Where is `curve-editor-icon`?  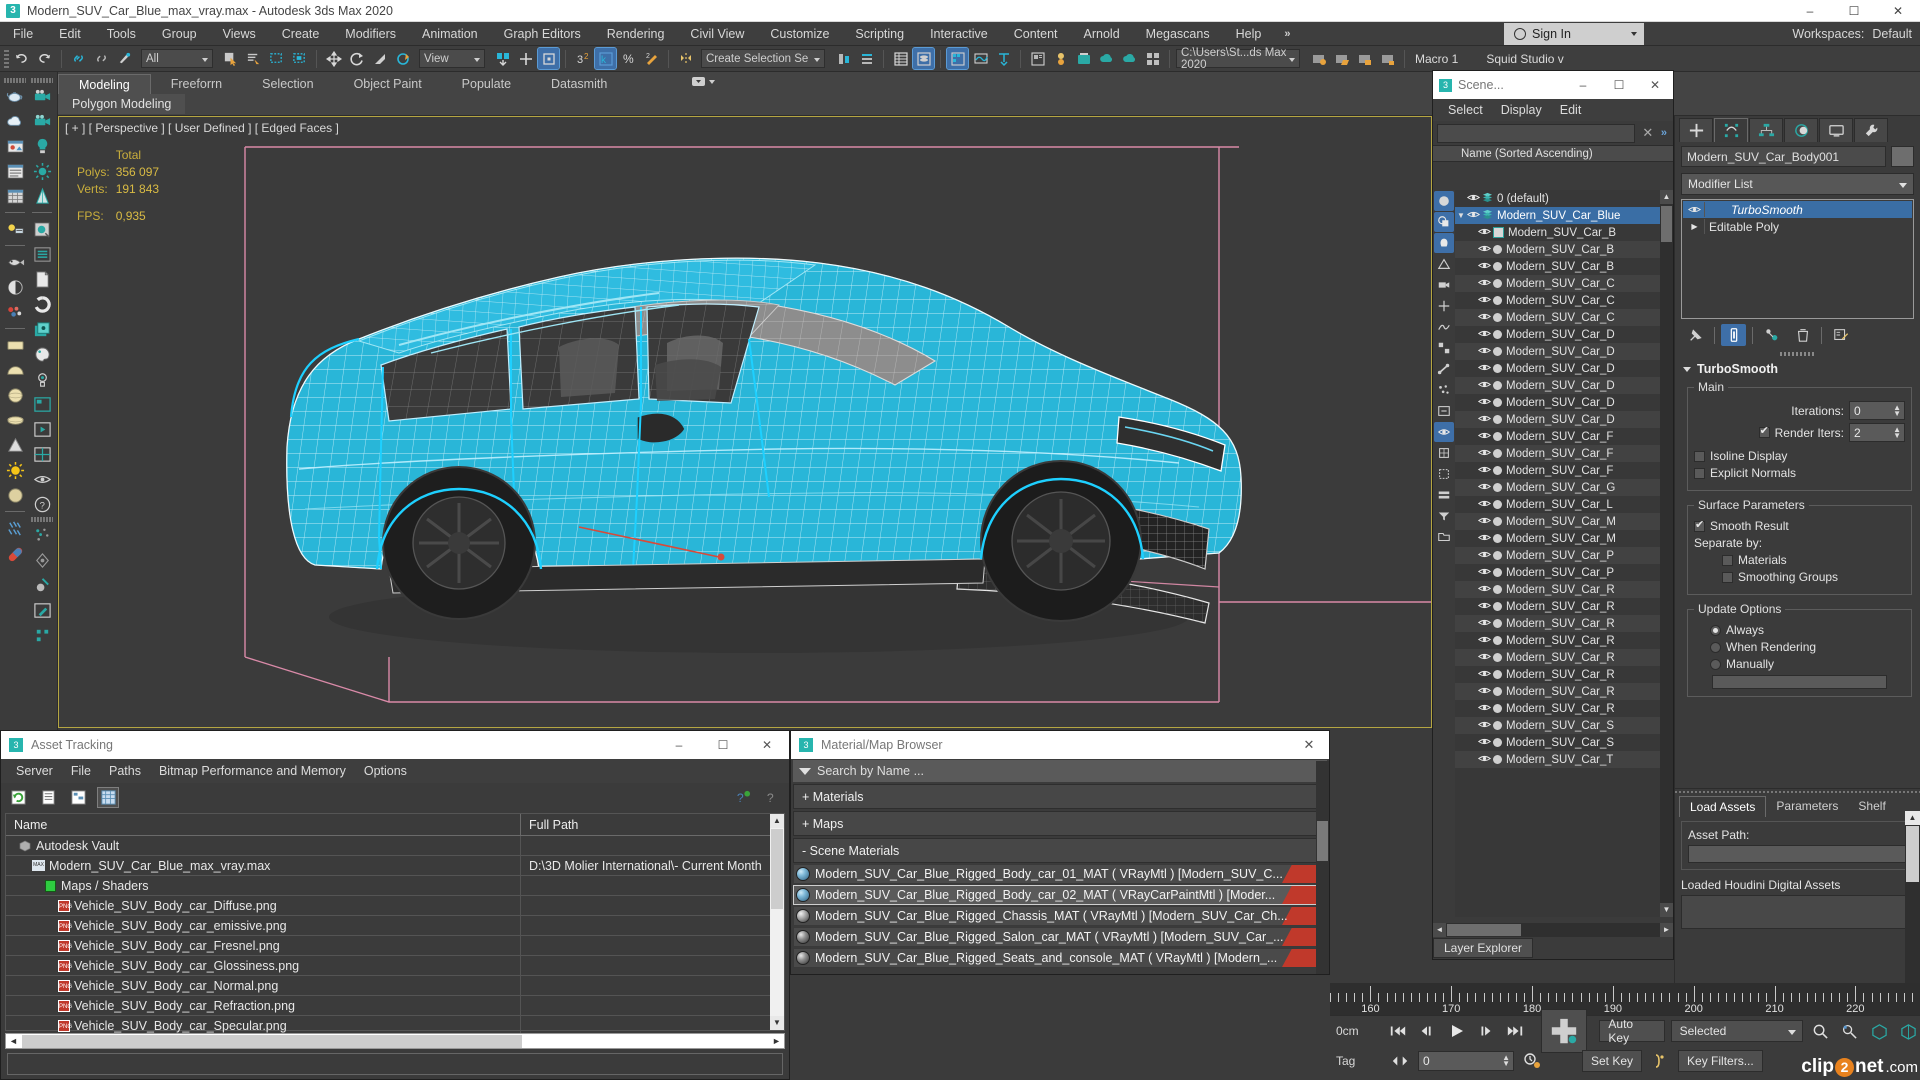
curve-editor-icon is located at coordinates (957, 58).